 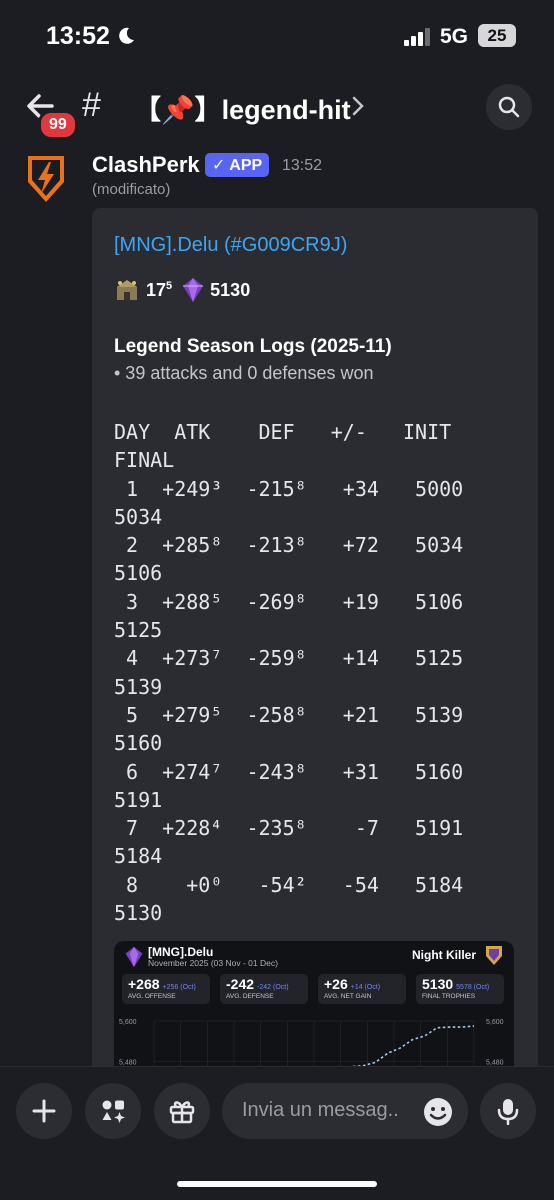 What do you see at coordinates (244, 373) in the screenshot?
I see `logs-summary: • 39 attacks and 0 defenses won` at bounding box center [244, 373].